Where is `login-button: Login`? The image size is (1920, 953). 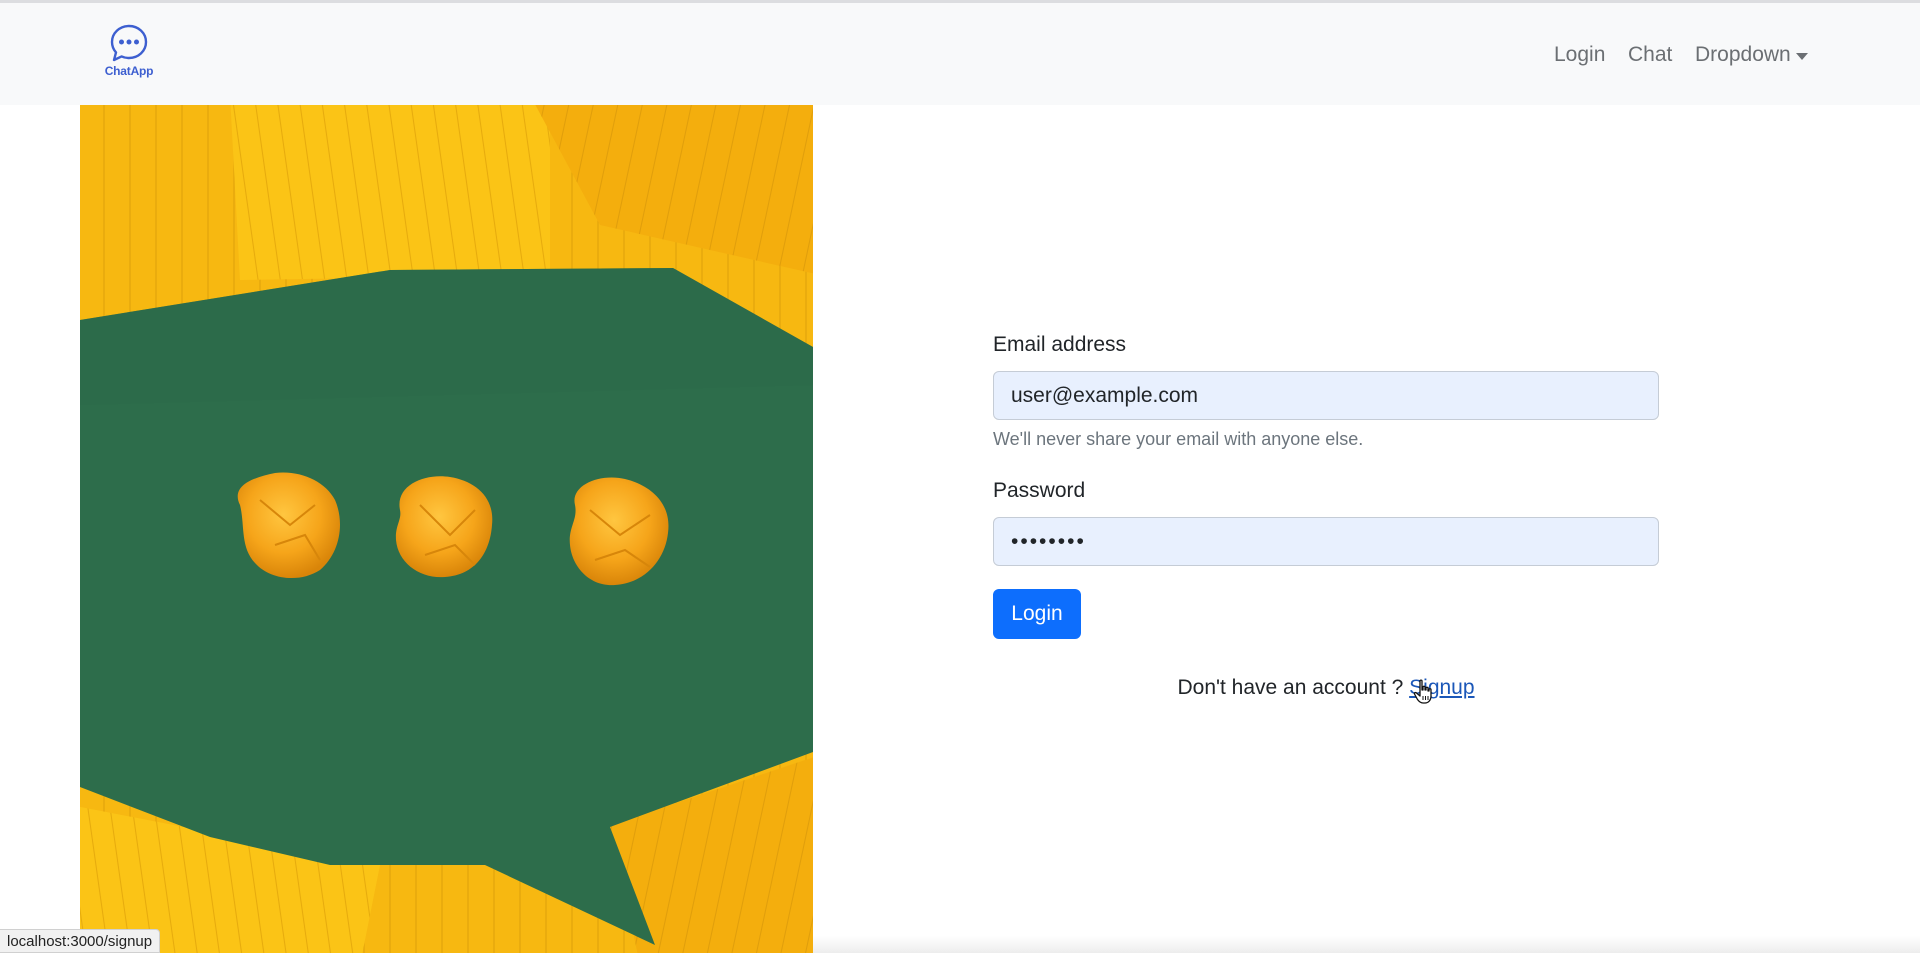 login-button: Login is located at coordinates (1037, 614).